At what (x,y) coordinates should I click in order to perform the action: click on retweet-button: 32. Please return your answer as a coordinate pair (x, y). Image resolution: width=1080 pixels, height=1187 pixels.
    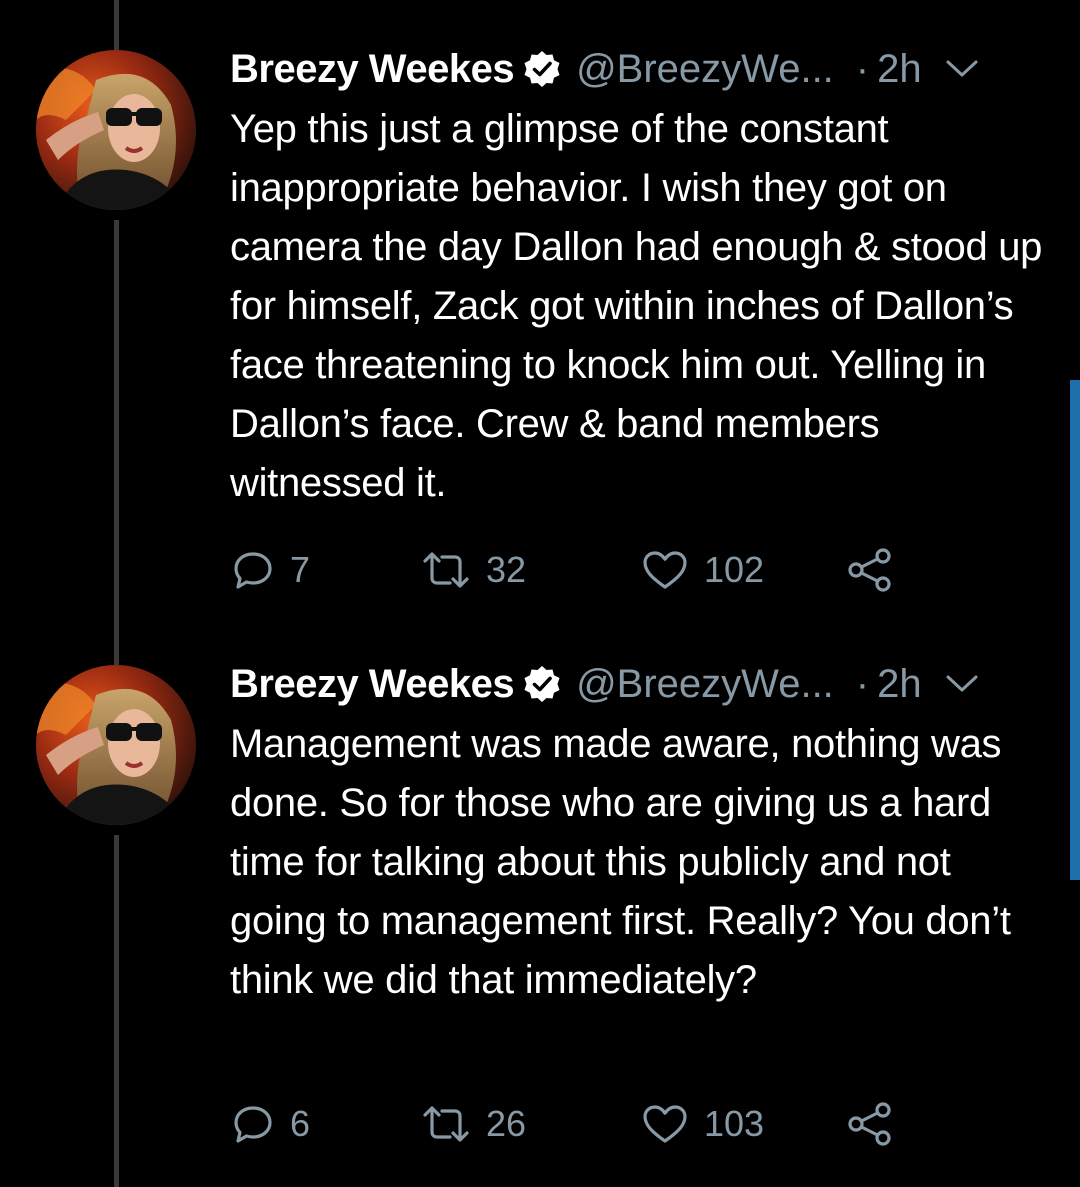
    Looking at the image, I should click on (530, 570).